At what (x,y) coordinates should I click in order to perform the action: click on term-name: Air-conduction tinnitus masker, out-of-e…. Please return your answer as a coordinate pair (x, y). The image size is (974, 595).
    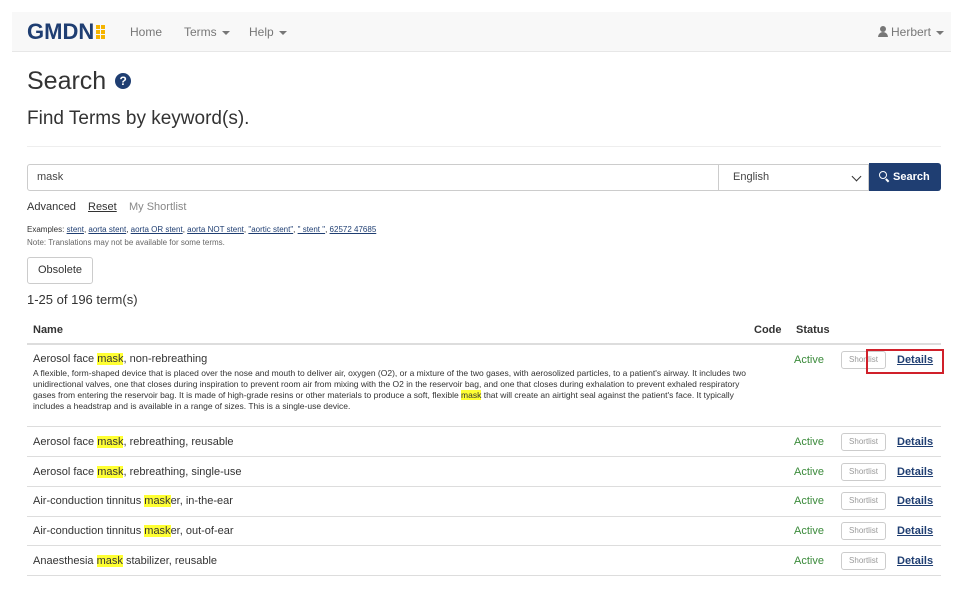
    Looking at the image, I should click on (133, 531).